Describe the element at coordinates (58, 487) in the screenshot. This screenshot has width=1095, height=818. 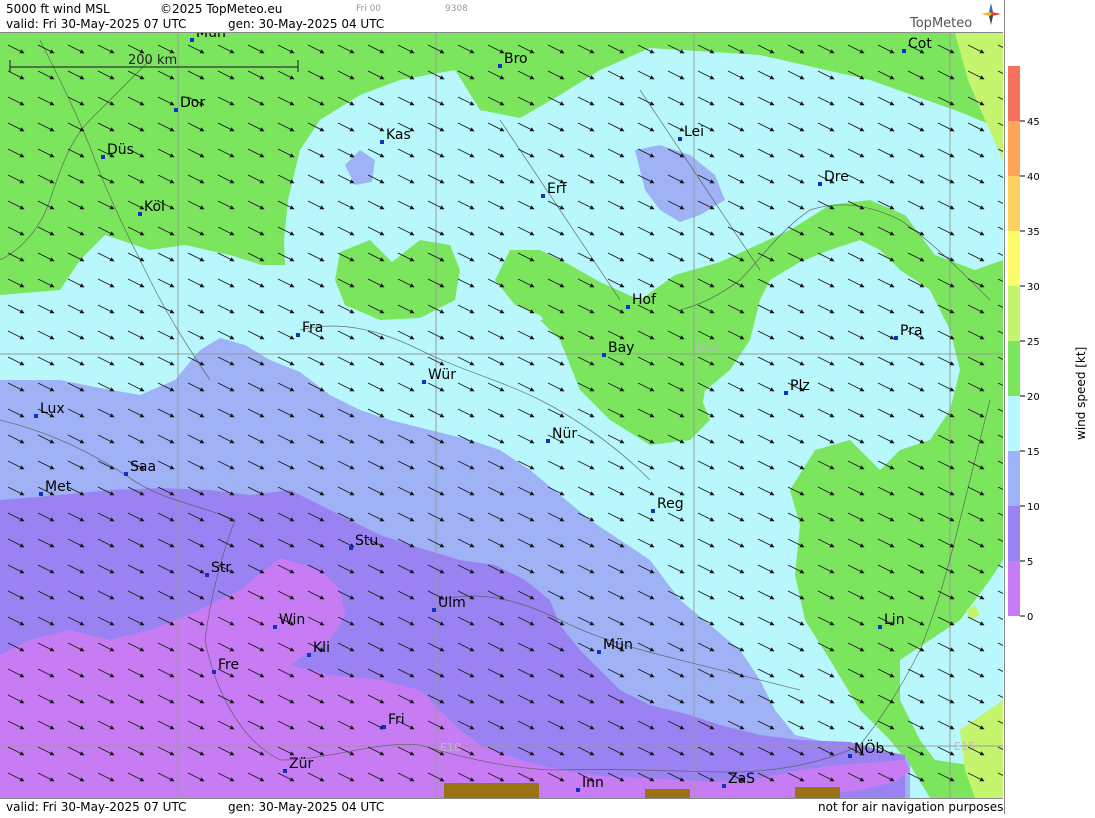
I see `city-label: Met` at that location.